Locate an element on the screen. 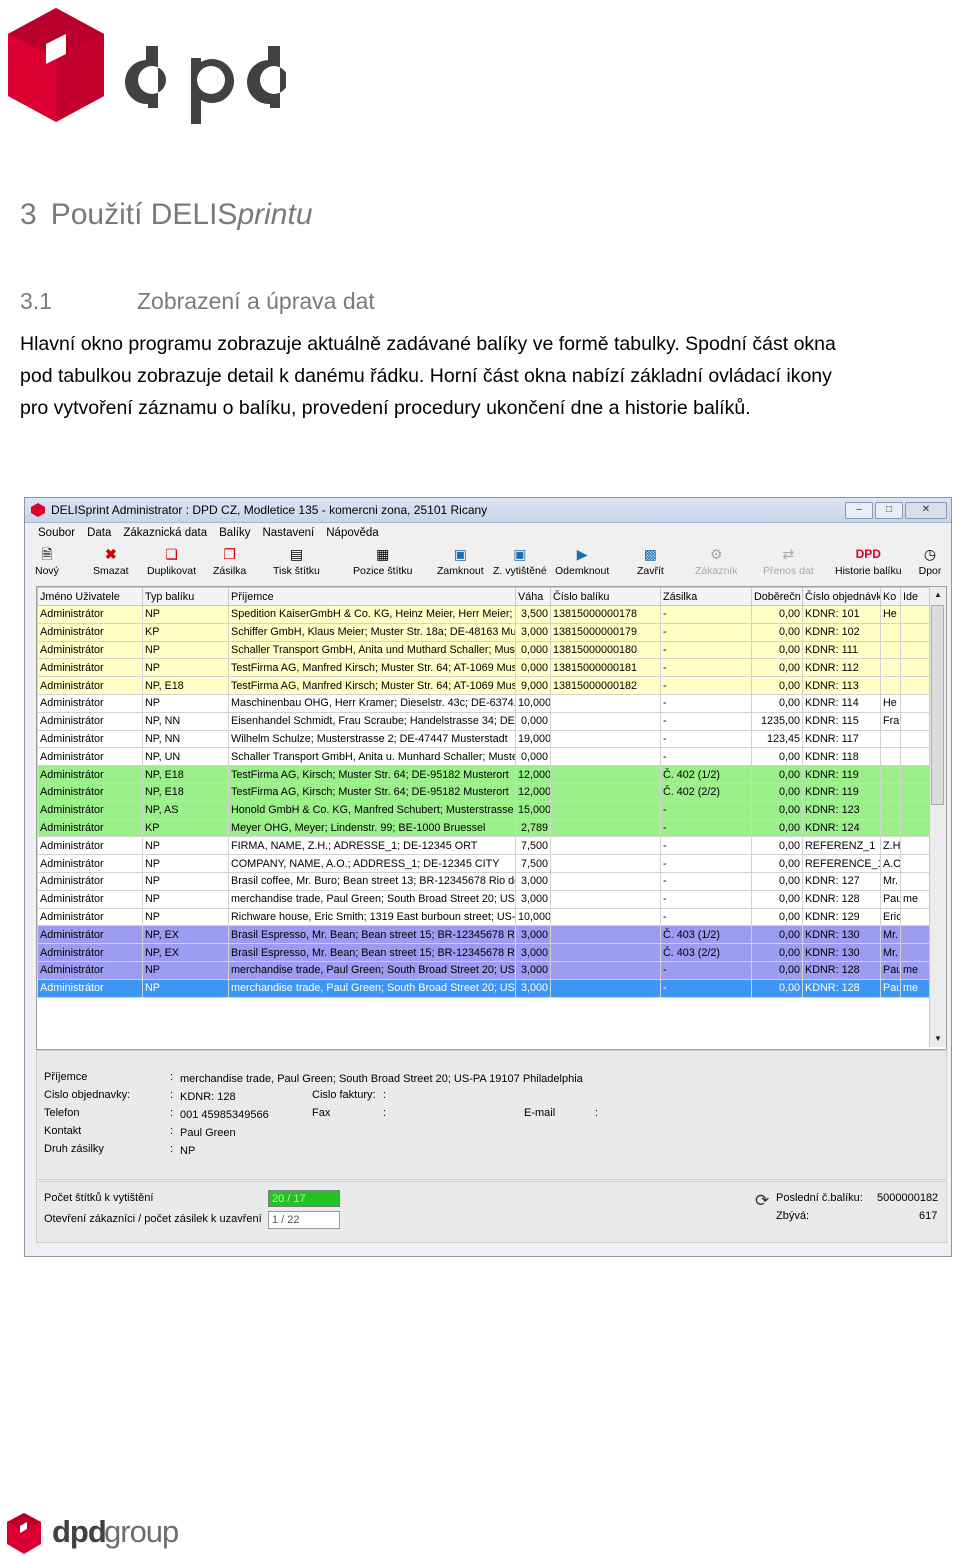  refresh-icon: ⟳ is located at coordinates (762, 1201).